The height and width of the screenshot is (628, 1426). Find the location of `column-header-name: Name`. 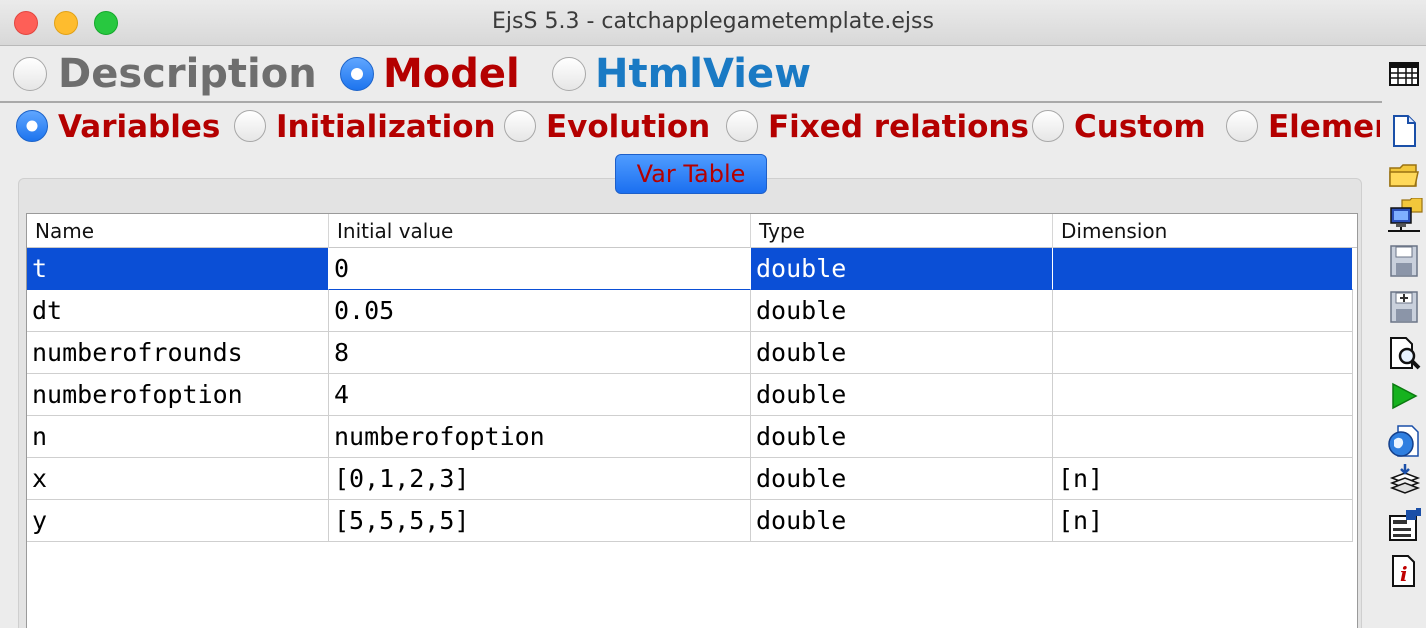

column-header-name: Name is located at coordinates (178, 231).